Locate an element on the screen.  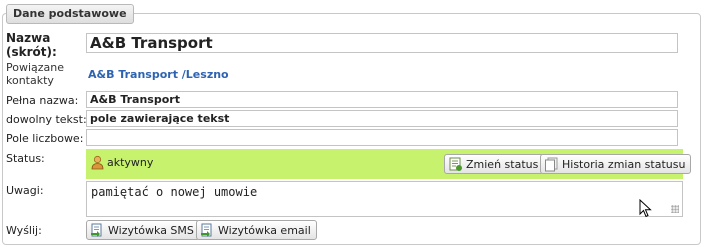
related-contacts-label: Powiązane kontakty is located at coordinates (35, 74).